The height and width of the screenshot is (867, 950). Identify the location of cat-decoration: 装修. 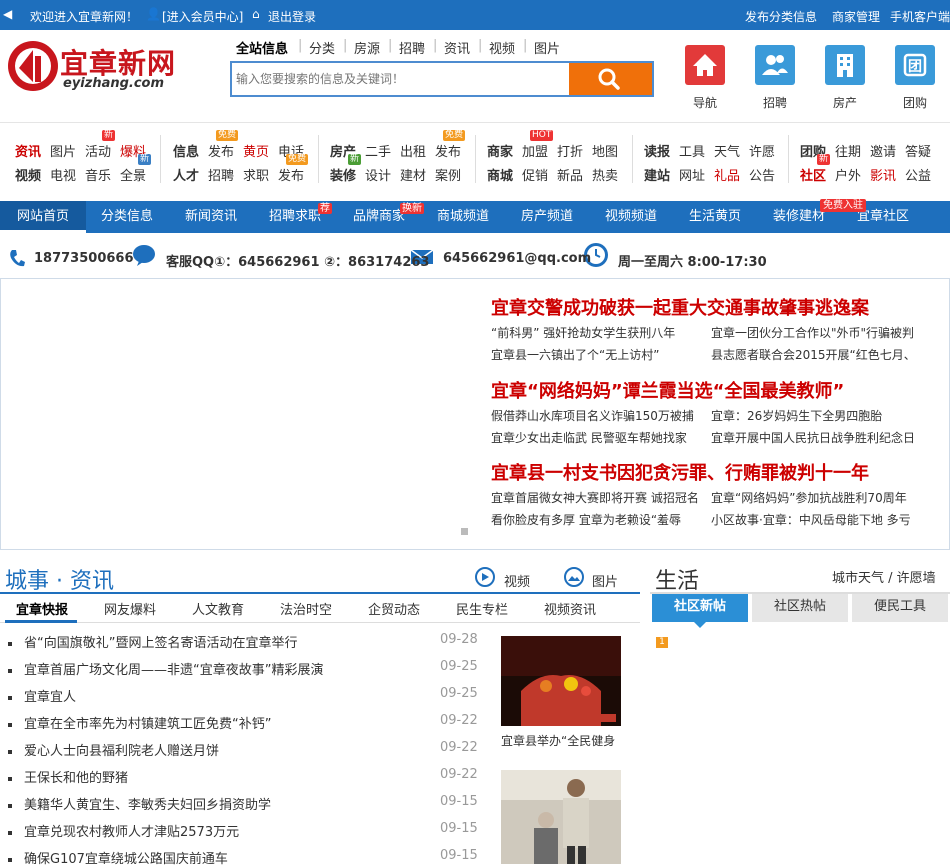
(343, 174).